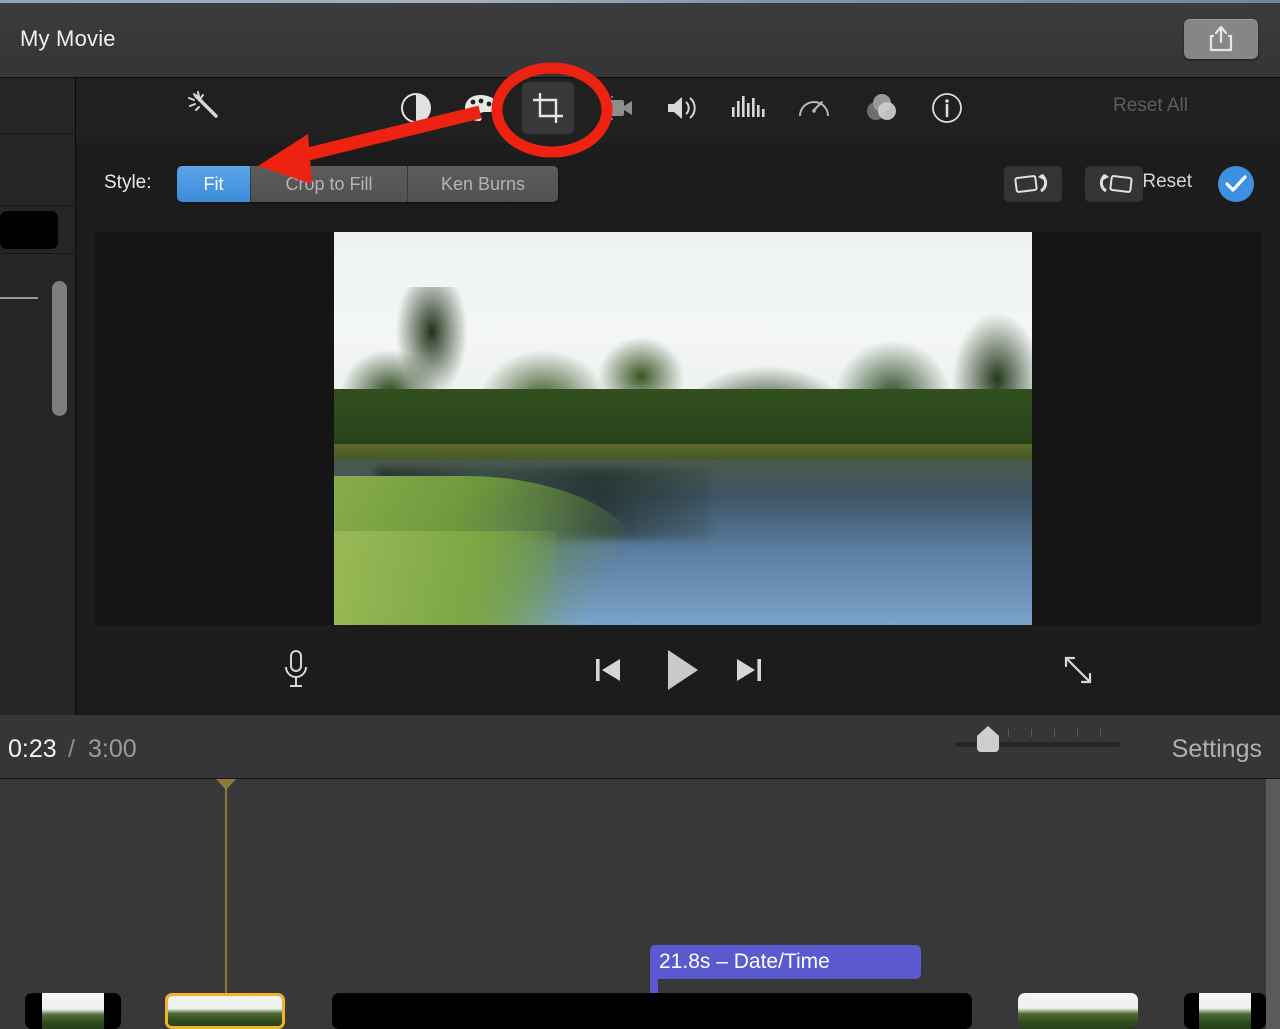 Image resolution: width=1280 pixels, height=1029 pixels. I want to click on crop-icon, so click(548, 108).